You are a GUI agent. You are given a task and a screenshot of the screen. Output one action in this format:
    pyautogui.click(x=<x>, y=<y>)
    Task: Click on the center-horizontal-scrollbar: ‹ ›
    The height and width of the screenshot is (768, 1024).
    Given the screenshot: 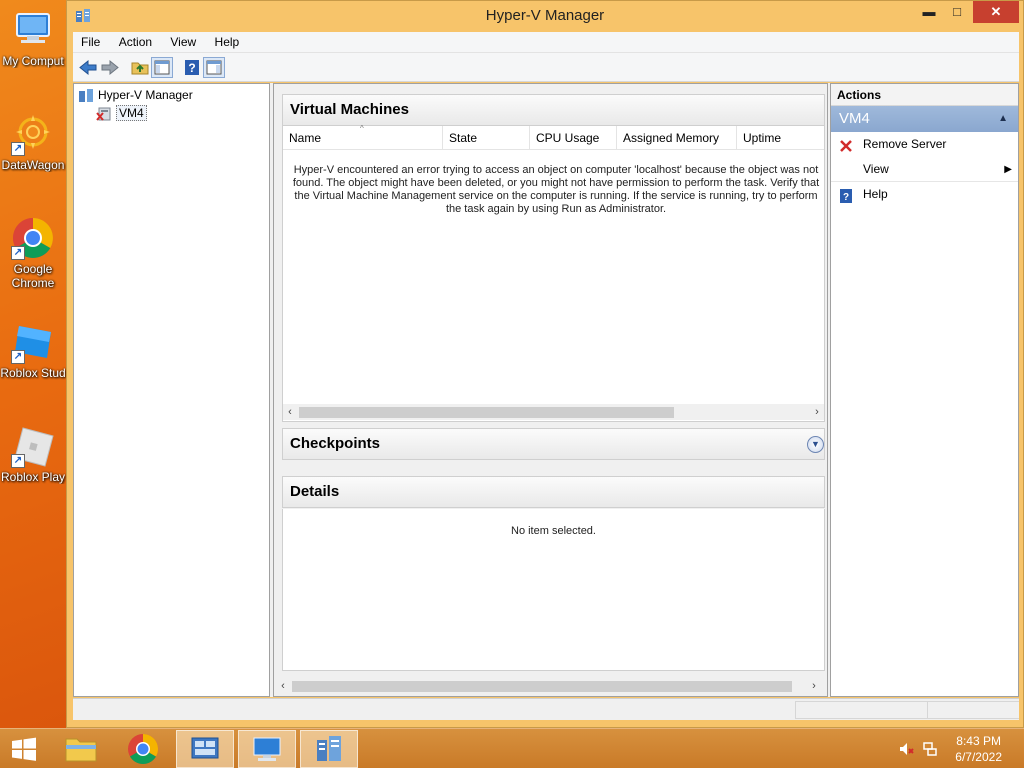 What is the action you would take?
    pyautogui.click(x=550, y=686)
    